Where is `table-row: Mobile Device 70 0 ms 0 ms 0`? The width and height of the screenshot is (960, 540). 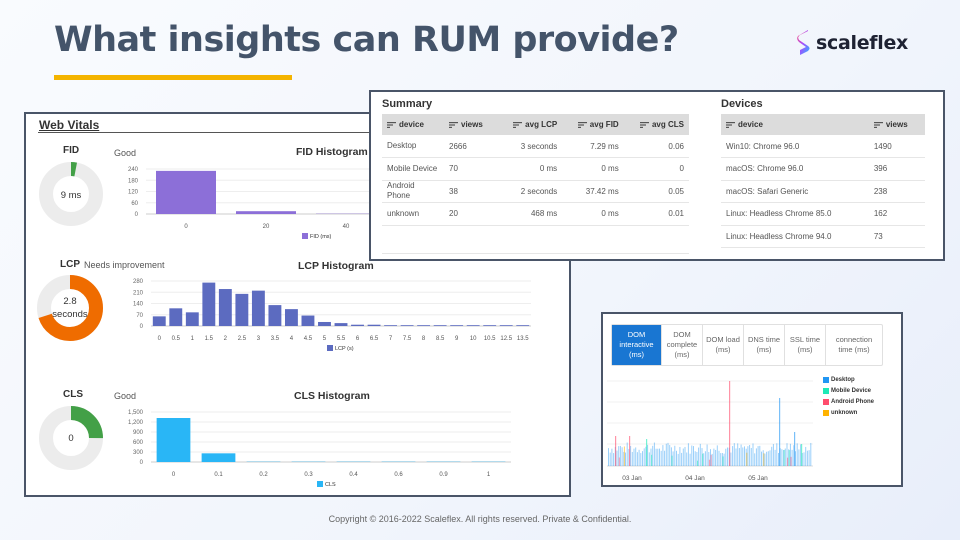
table-row: Mobile Device 70 0 ms 0 ms 0 is located at coordinates (535, 169).